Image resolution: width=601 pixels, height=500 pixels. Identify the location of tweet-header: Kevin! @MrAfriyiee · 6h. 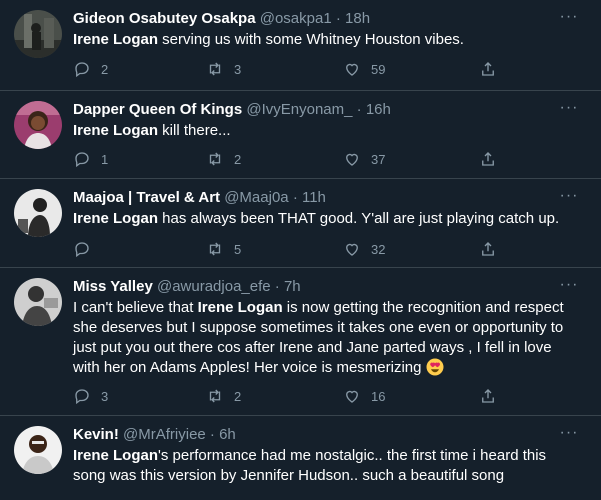
(317, 435).